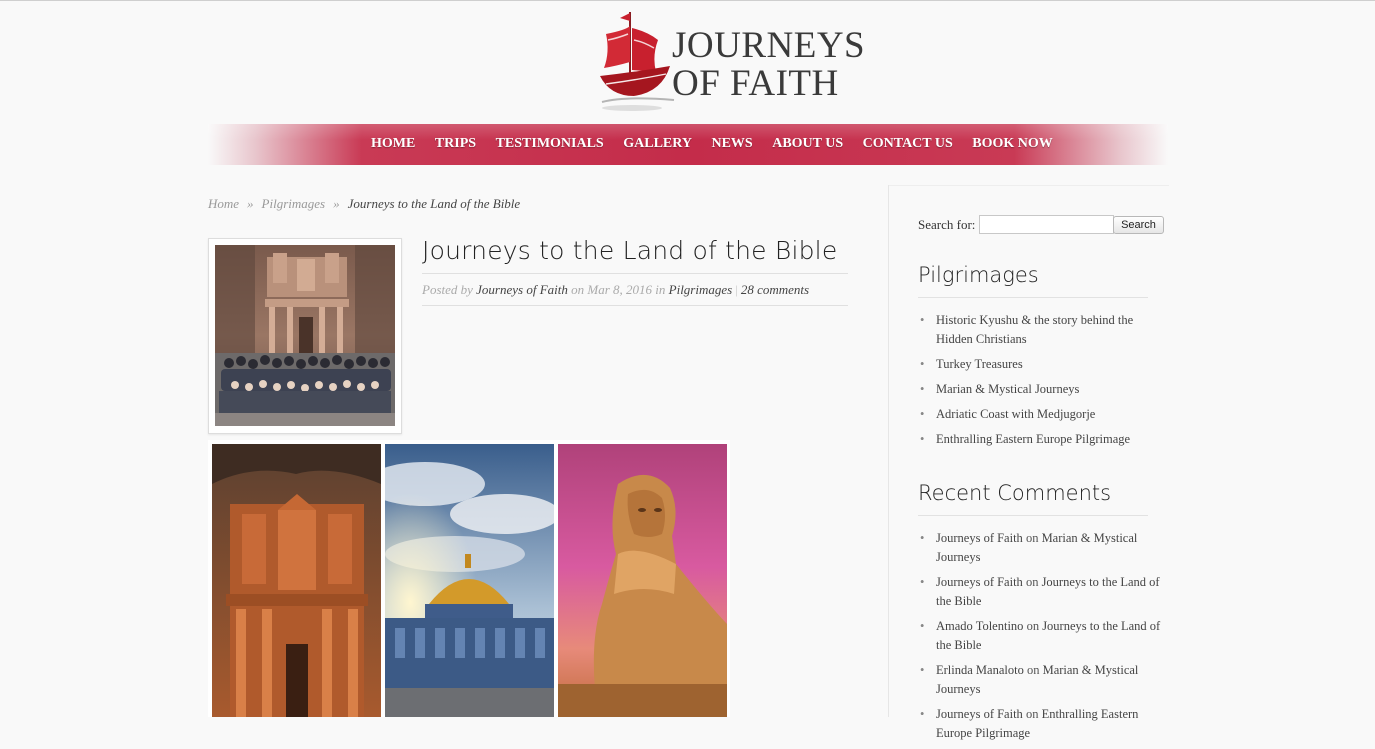 This screenshot has height=749, width=1375. I want to click on logo-text-line1: JOURNEYS, so click(769, 45).